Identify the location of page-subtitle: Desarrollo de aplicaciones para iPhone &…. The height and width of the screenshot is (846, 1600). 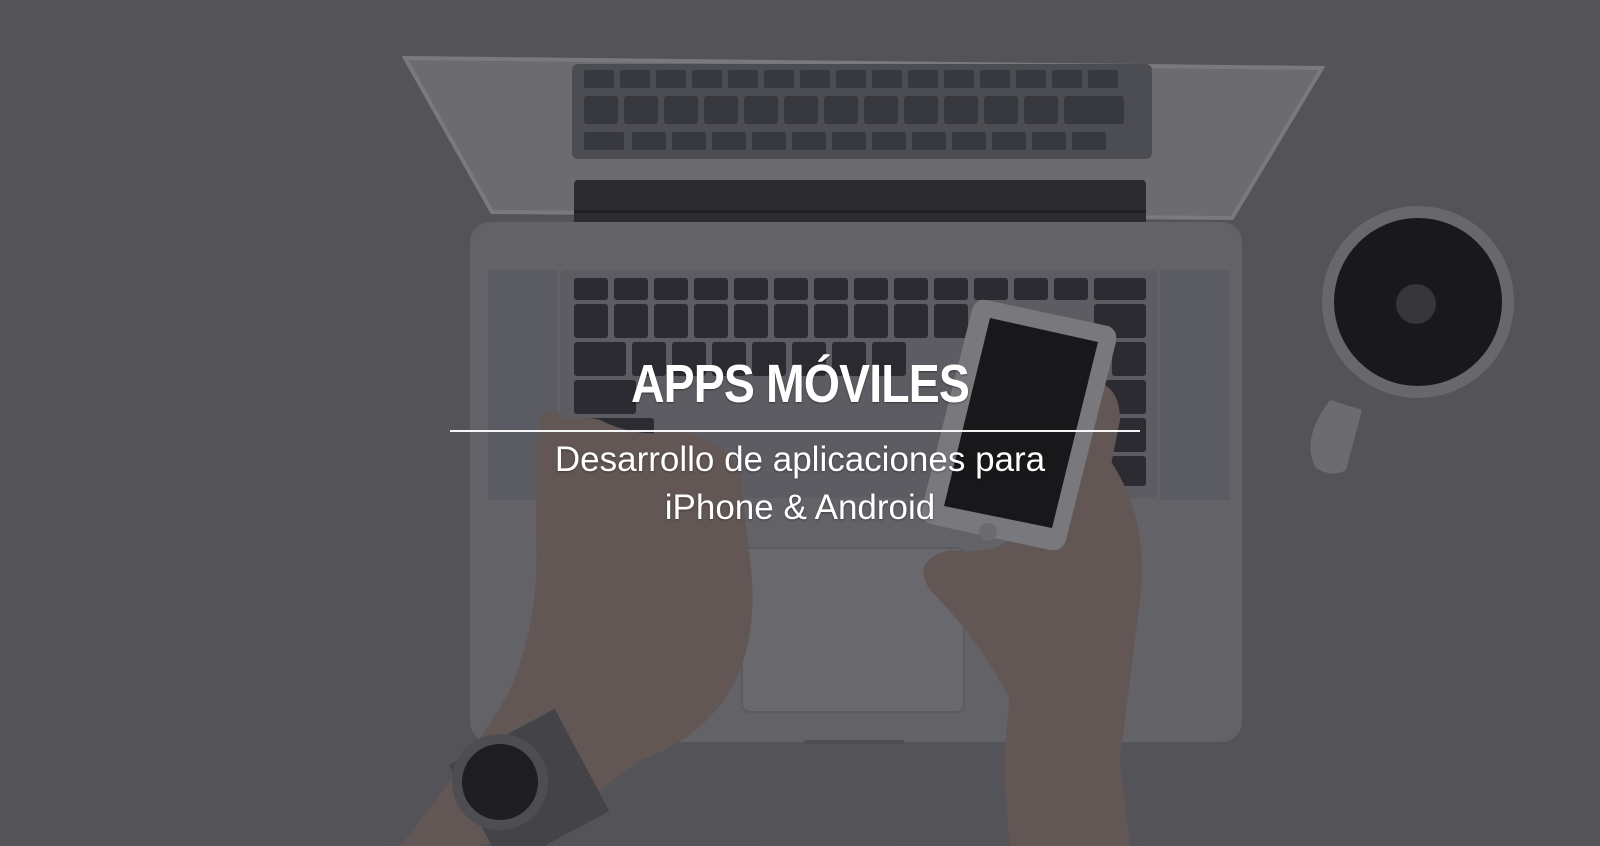
(800, 484).